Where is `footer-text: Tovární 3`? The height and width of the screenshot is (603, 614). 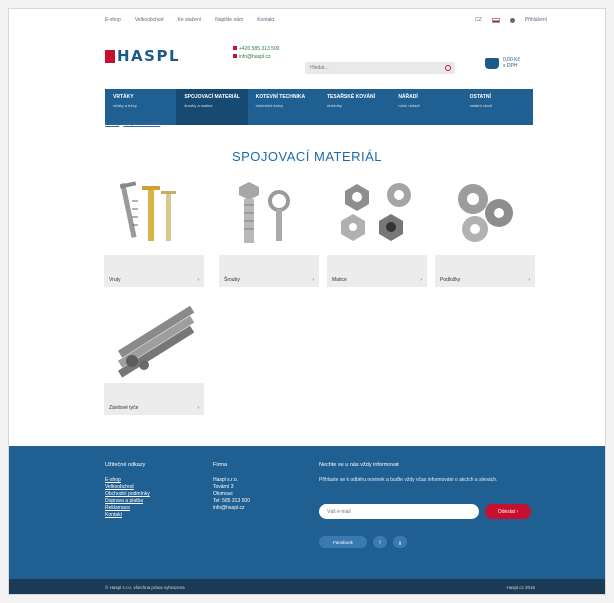
footer-text: Tovární 3 is located at coordinates (223, 487).